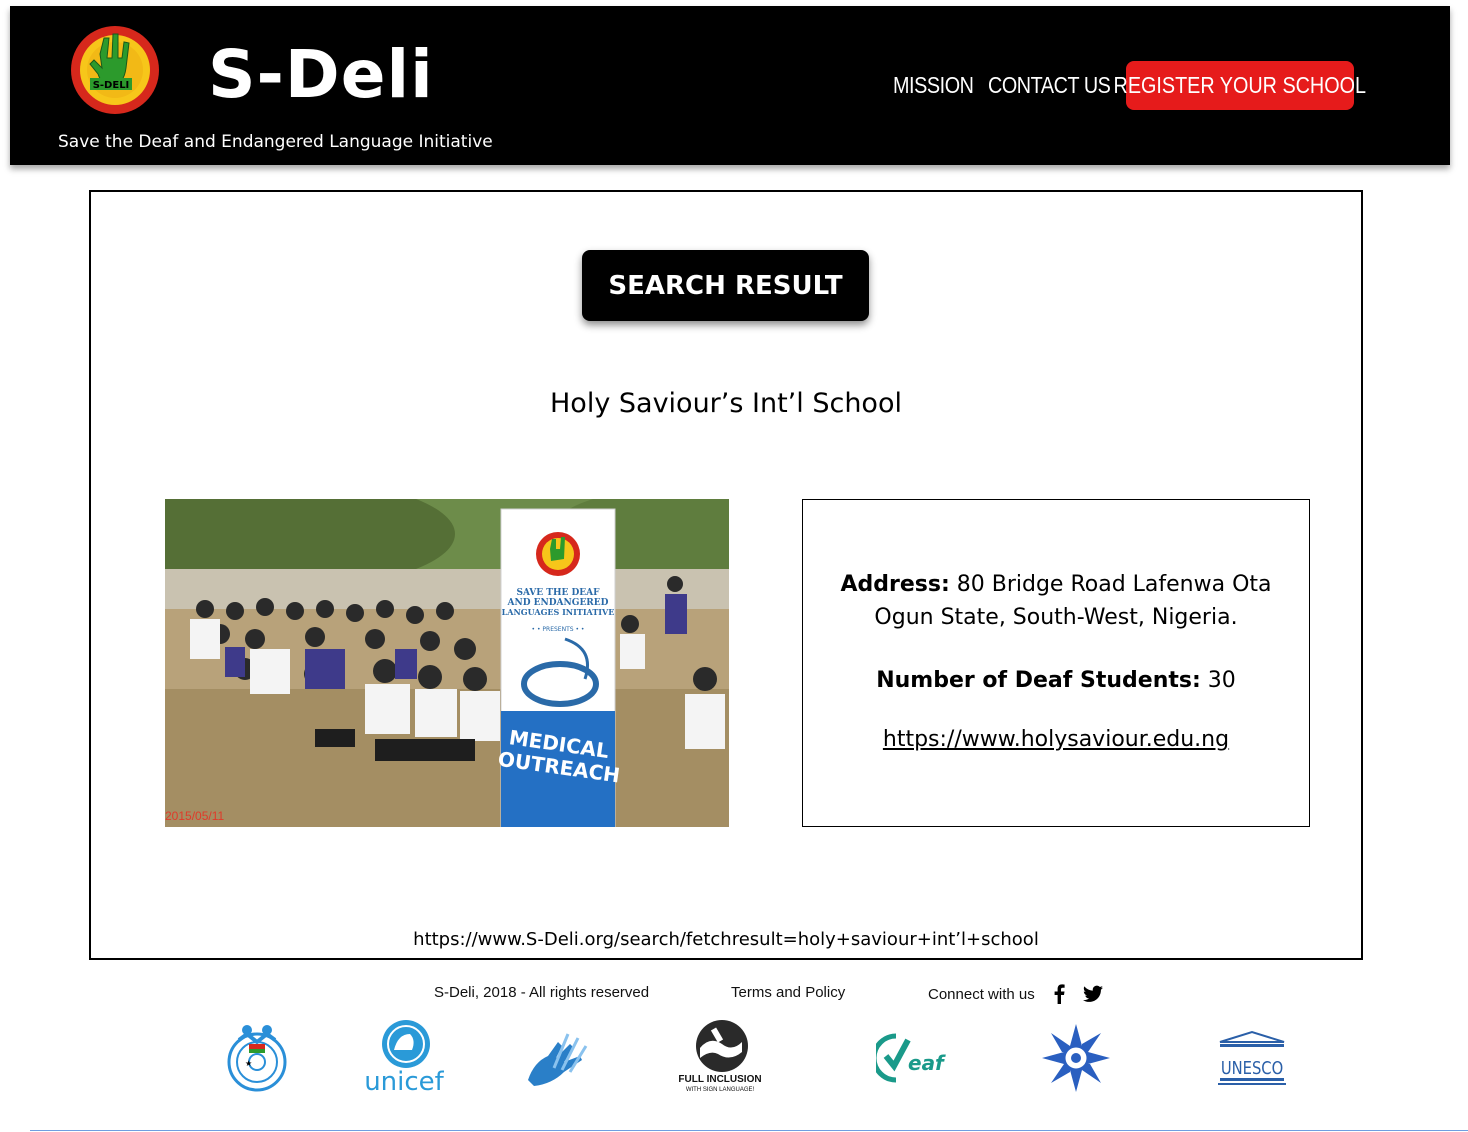 The width and height of the screenshot is (1468, 1132). I want to click on deaf-students-label: Number of Deaf Students:, so click(1038, 680).